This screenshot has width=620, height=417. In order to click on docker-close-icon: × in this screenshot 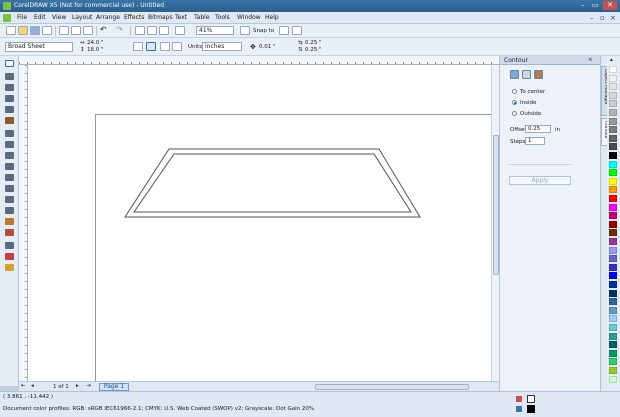, I will do `click(590, 60)`.